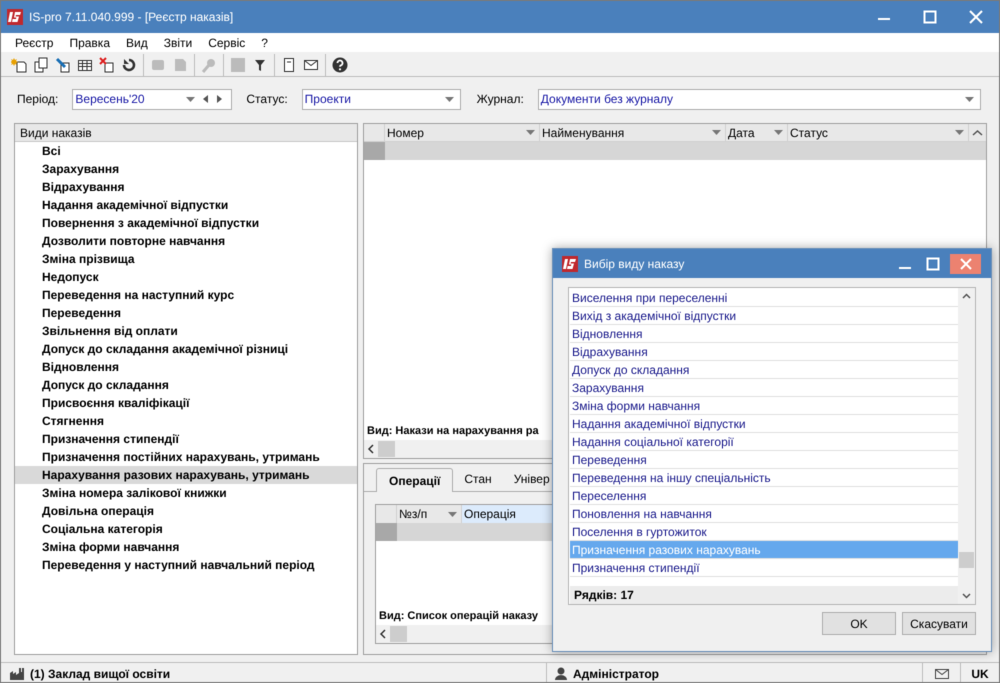 This screenshot has width=1000, height=683. I want to click on order-type-item: Недопуск, so click(186, 277).